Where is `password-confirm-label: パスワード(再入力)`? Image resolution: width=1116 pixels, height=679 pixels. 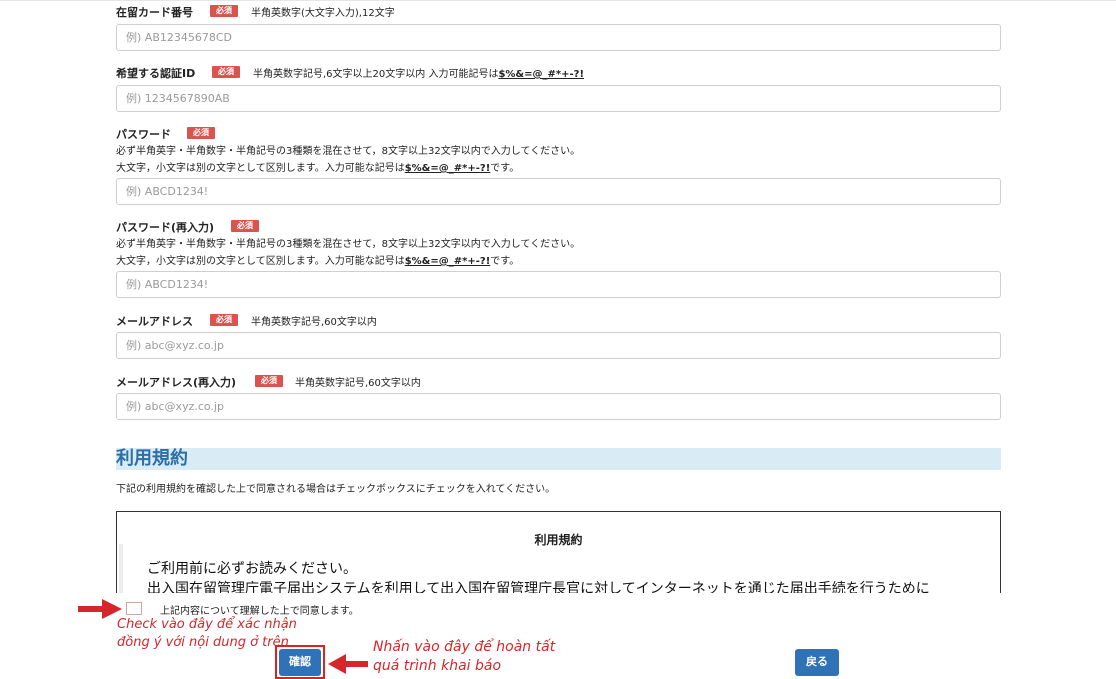
password-confirm-label: パスワード(再入力) is located at coordinates (165, 227).